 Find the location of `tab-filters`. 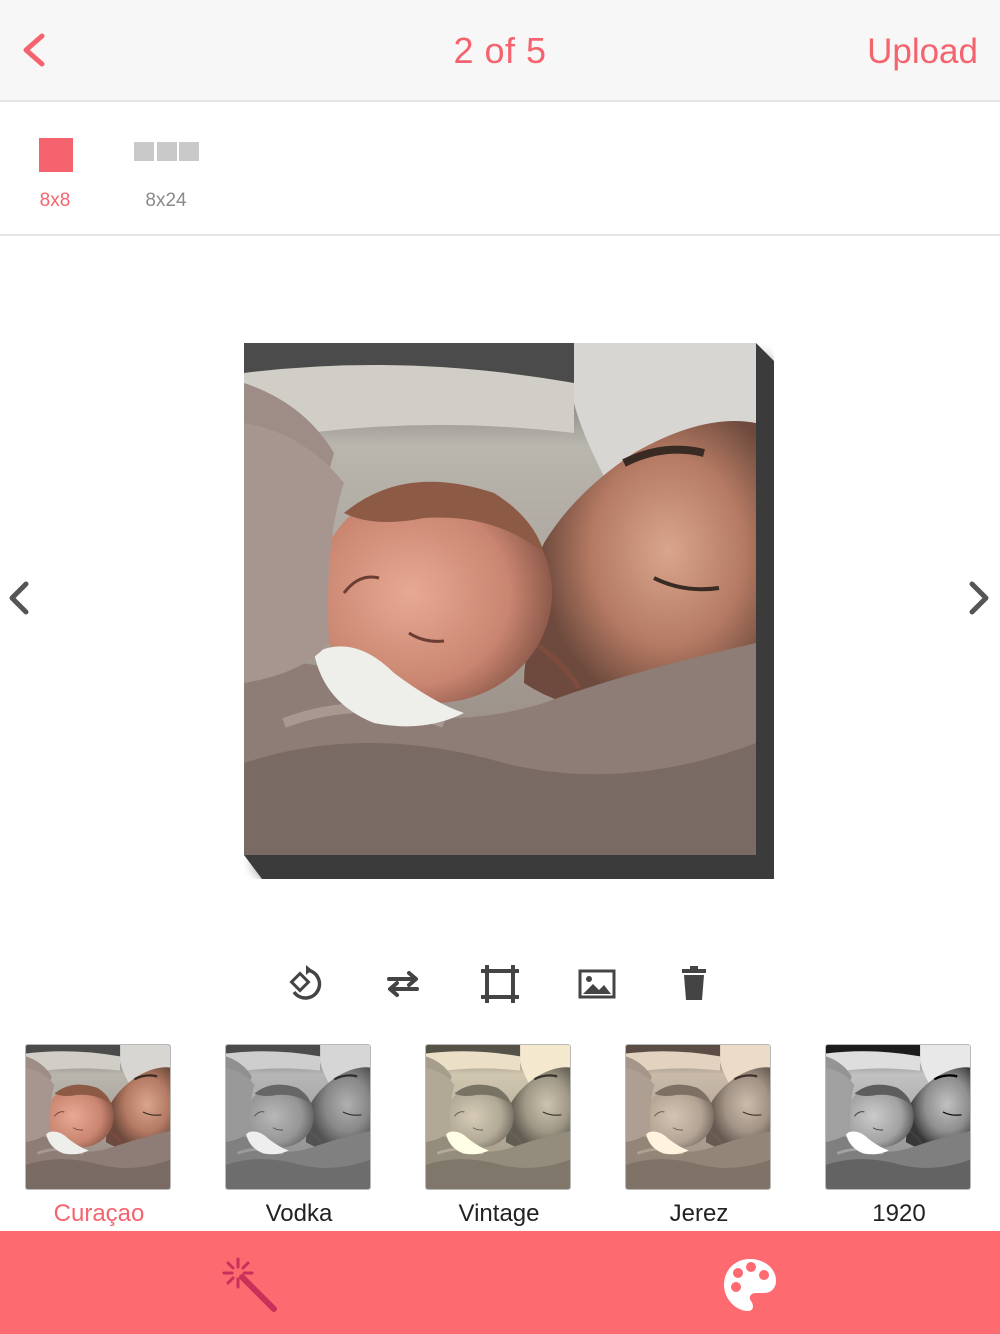

tab-filters is located at coordinates (250, 1285).